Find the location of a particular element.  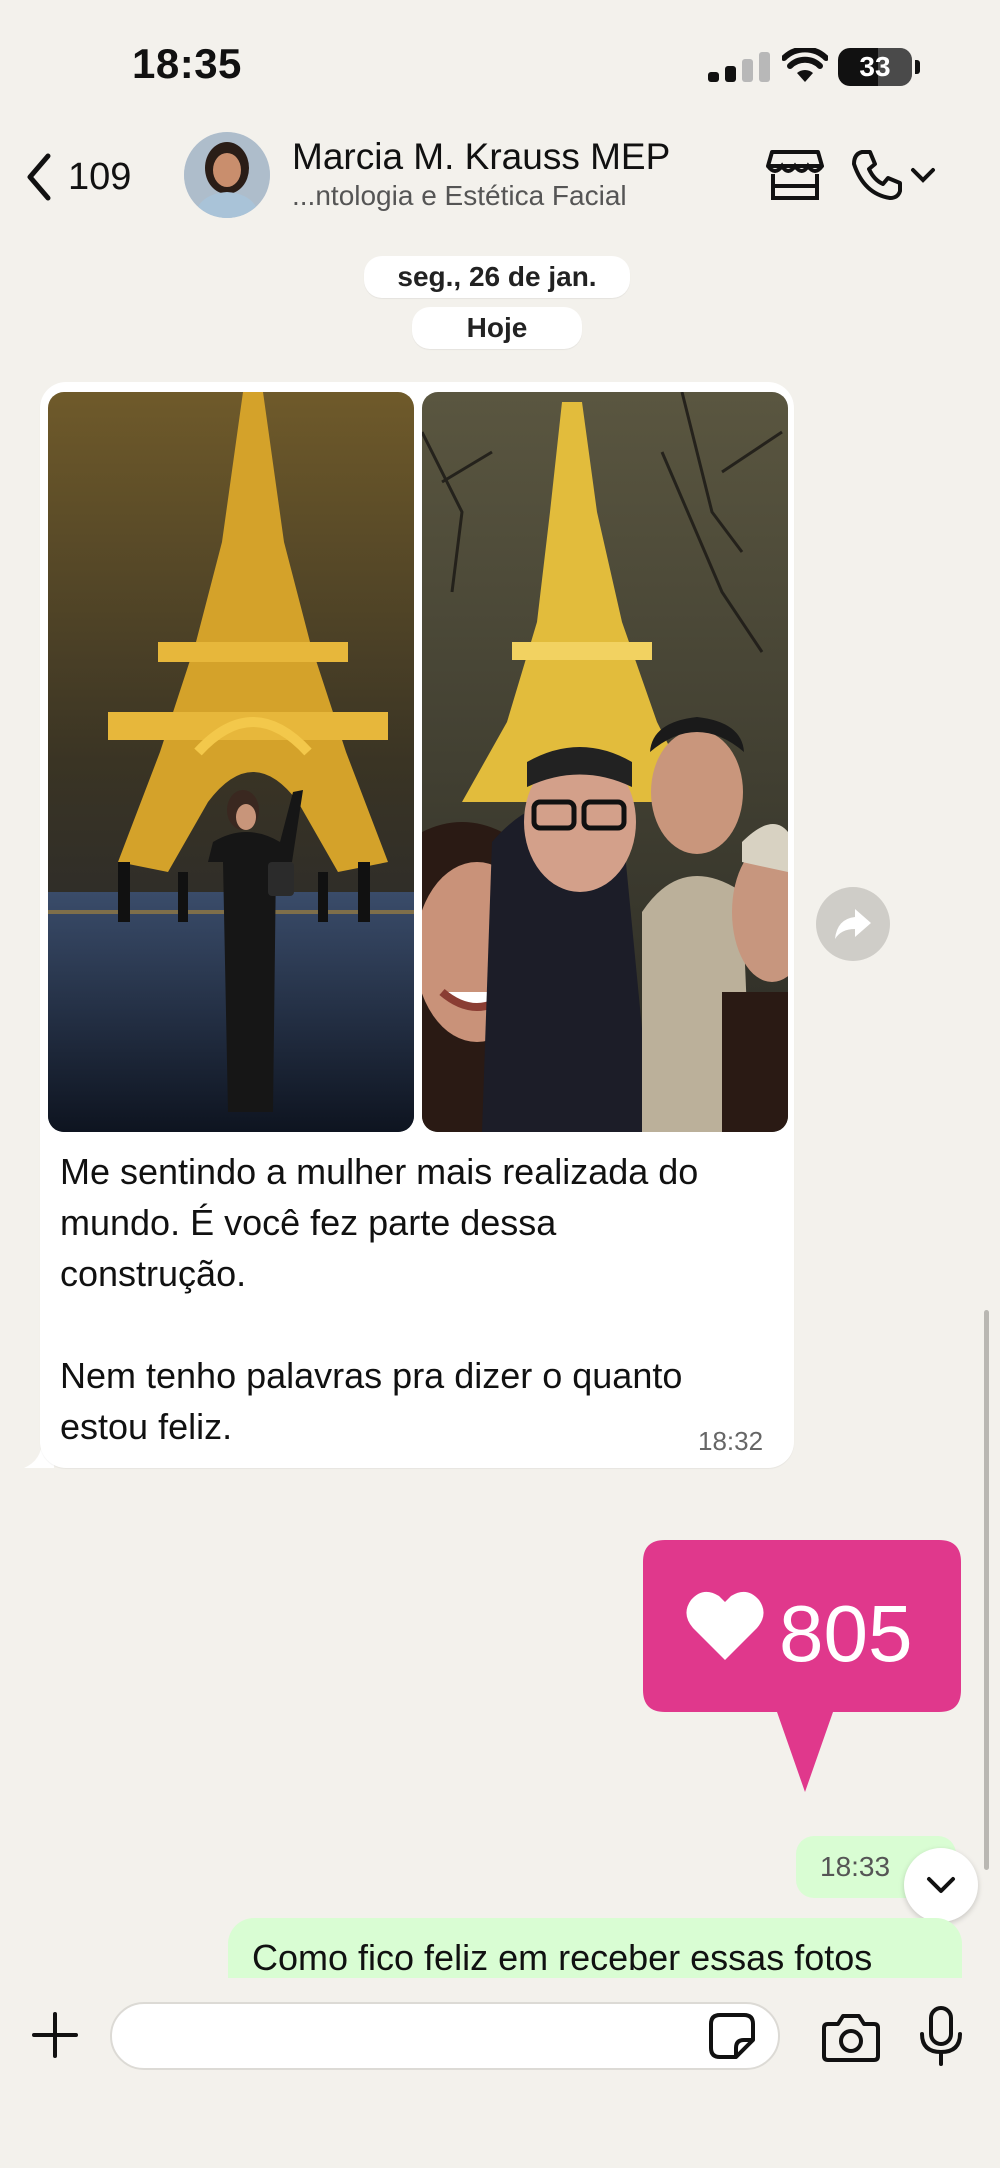

battery-icon: 33 is located at coordinates (879, 67).